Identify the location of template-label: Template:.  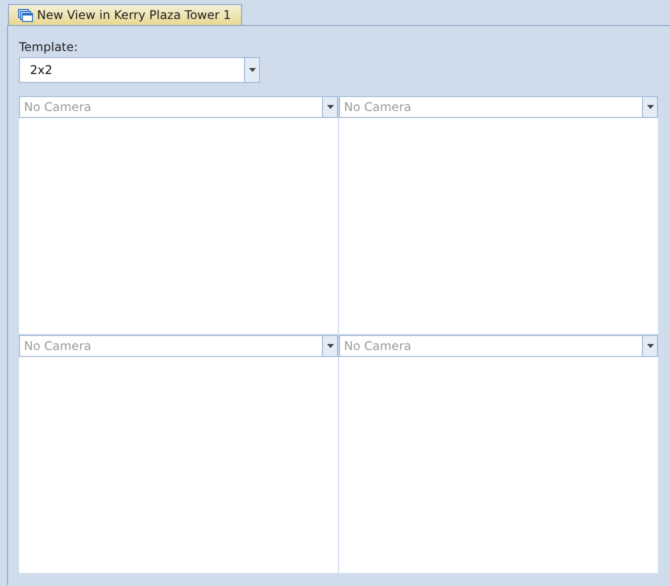
(48, 47).